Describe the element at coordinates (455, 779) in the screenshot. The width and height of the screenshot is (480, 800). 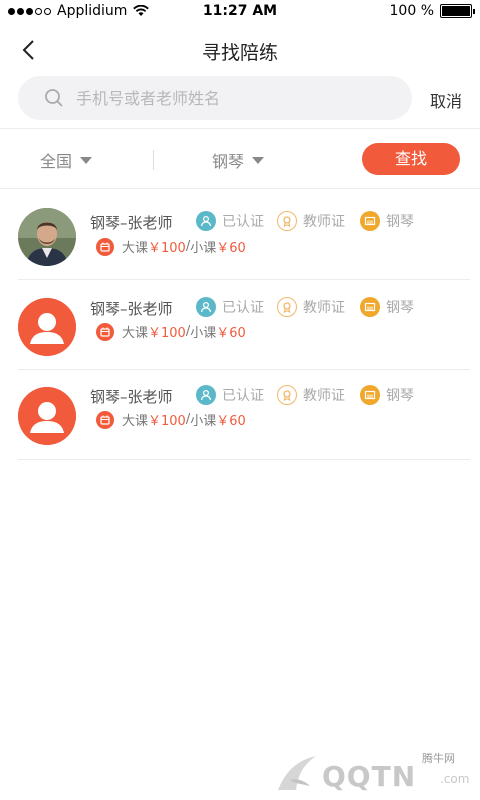
I see `watermark-suffix: .com` at that location.